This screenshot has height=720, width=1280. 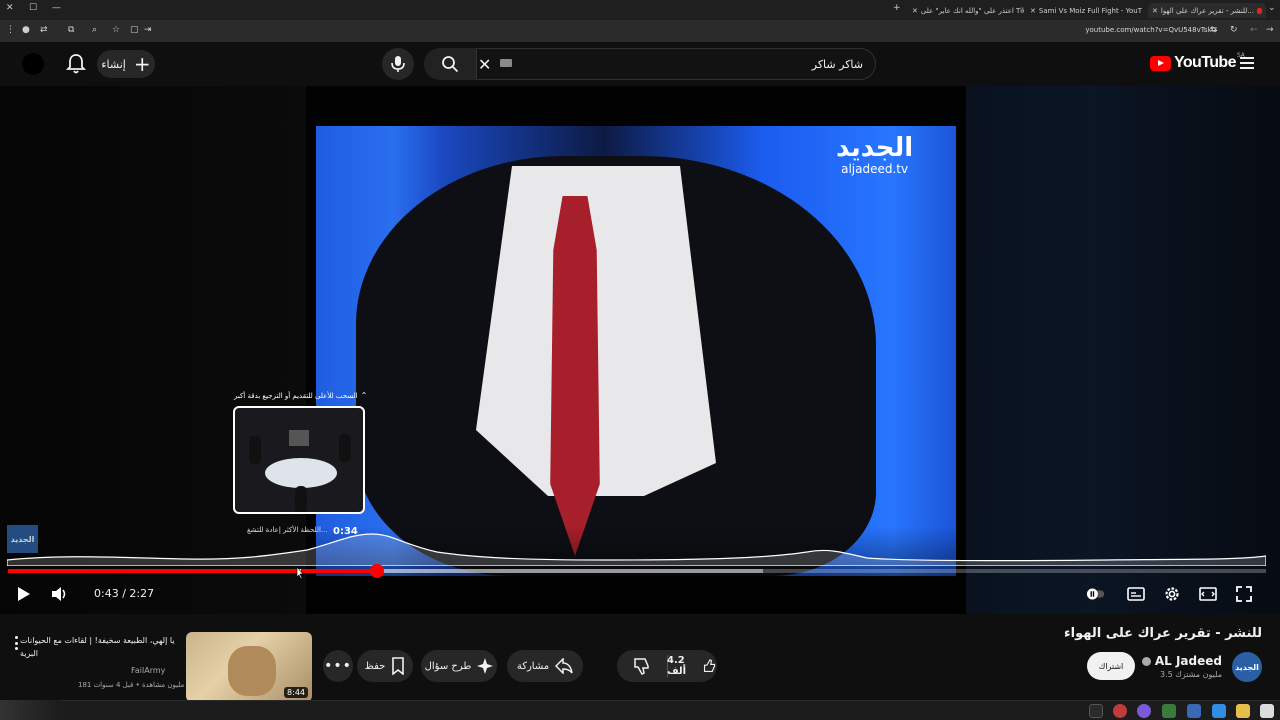 What do you see at coordinates (1096, 711) in the screenshot?
I see `chrome-app-icon` at bounding box center [1096, 711].